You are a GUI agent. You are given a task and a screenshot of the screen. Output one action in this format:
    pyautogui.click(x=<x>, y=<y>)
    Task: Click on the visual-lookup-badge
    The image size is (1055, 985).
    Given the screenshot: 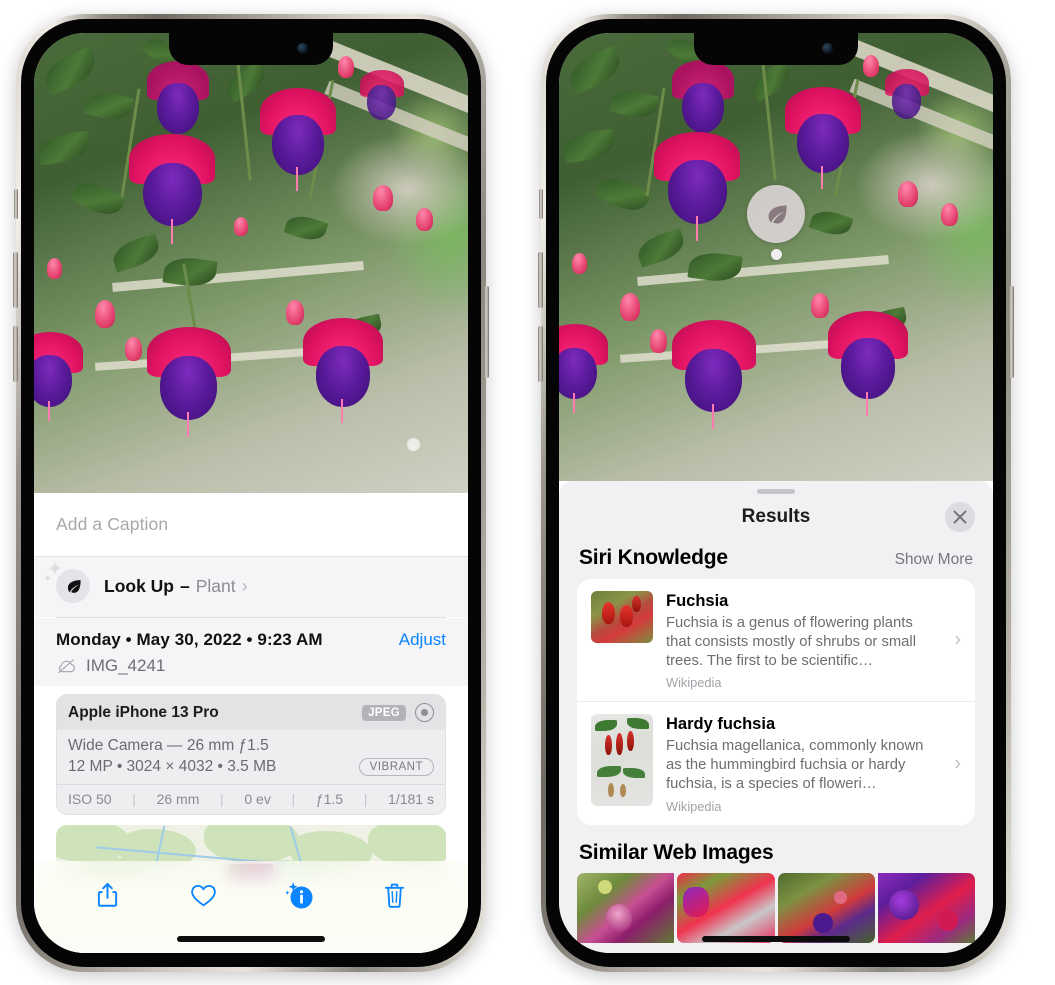 What is the action you would take?
    pyautogui.click(x=776, y=214)
    